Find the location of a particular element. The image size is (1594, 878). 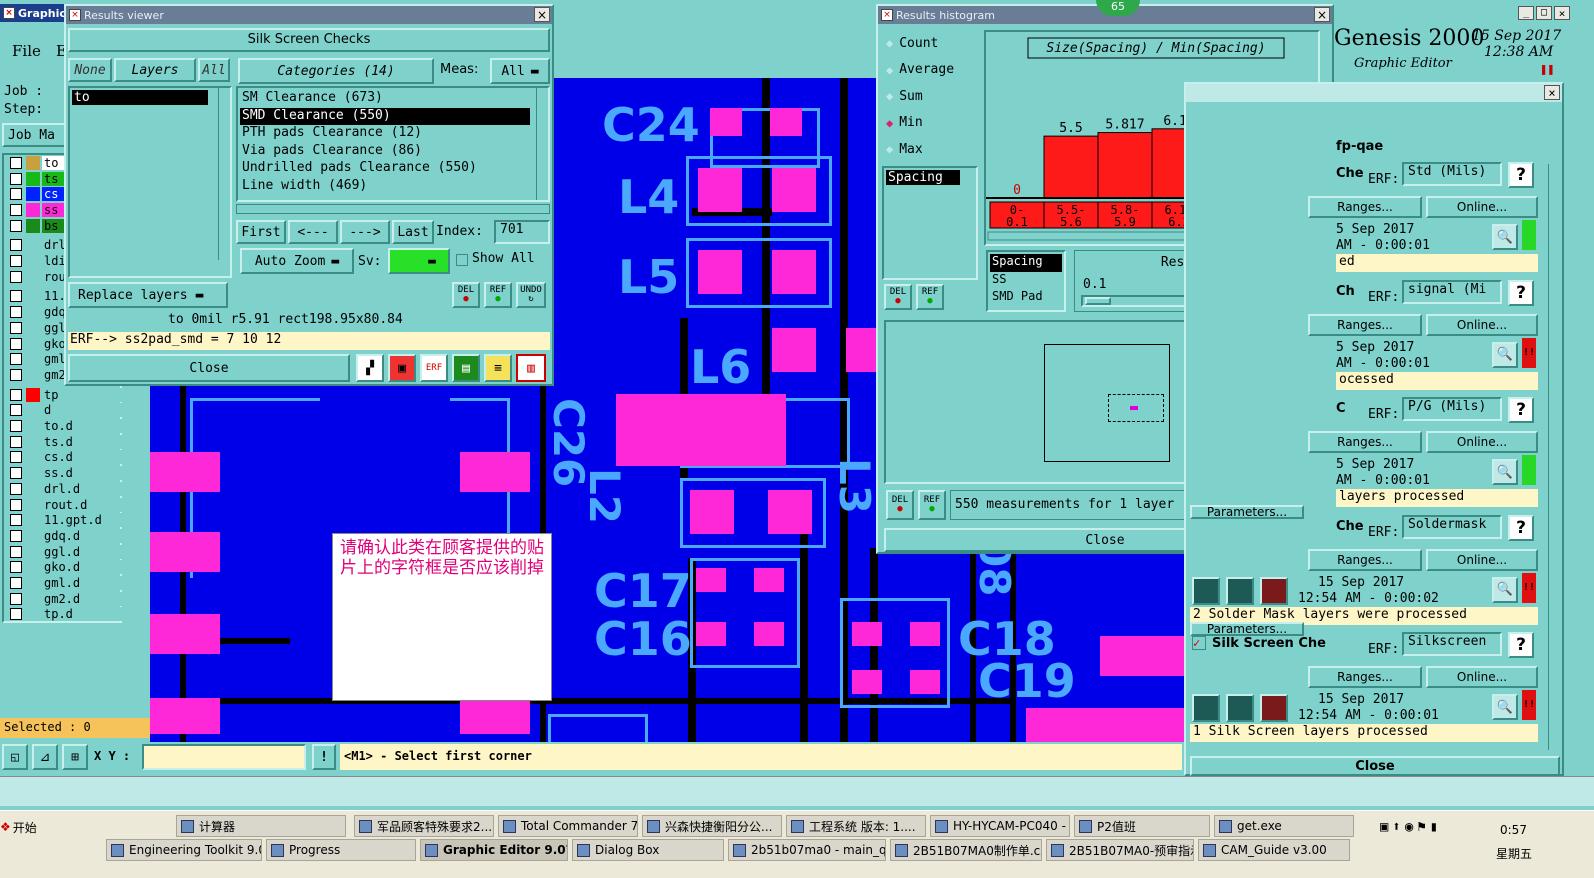

index-input: 701 is located at coordinates (522, 232).